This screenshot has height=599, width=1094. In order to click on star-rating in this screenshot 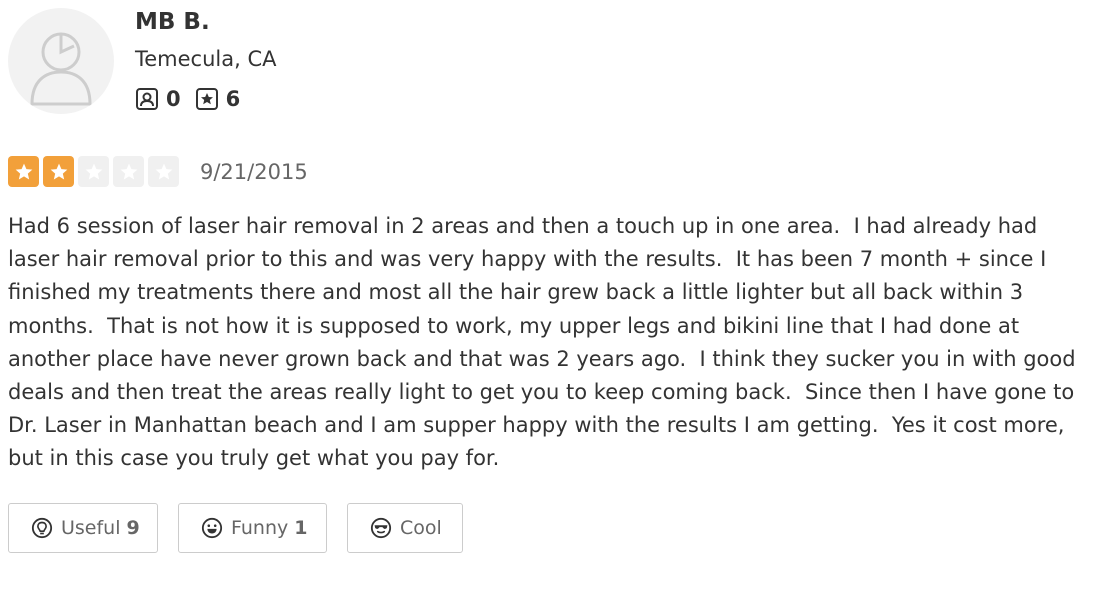, I will do `click(95, 171)`.